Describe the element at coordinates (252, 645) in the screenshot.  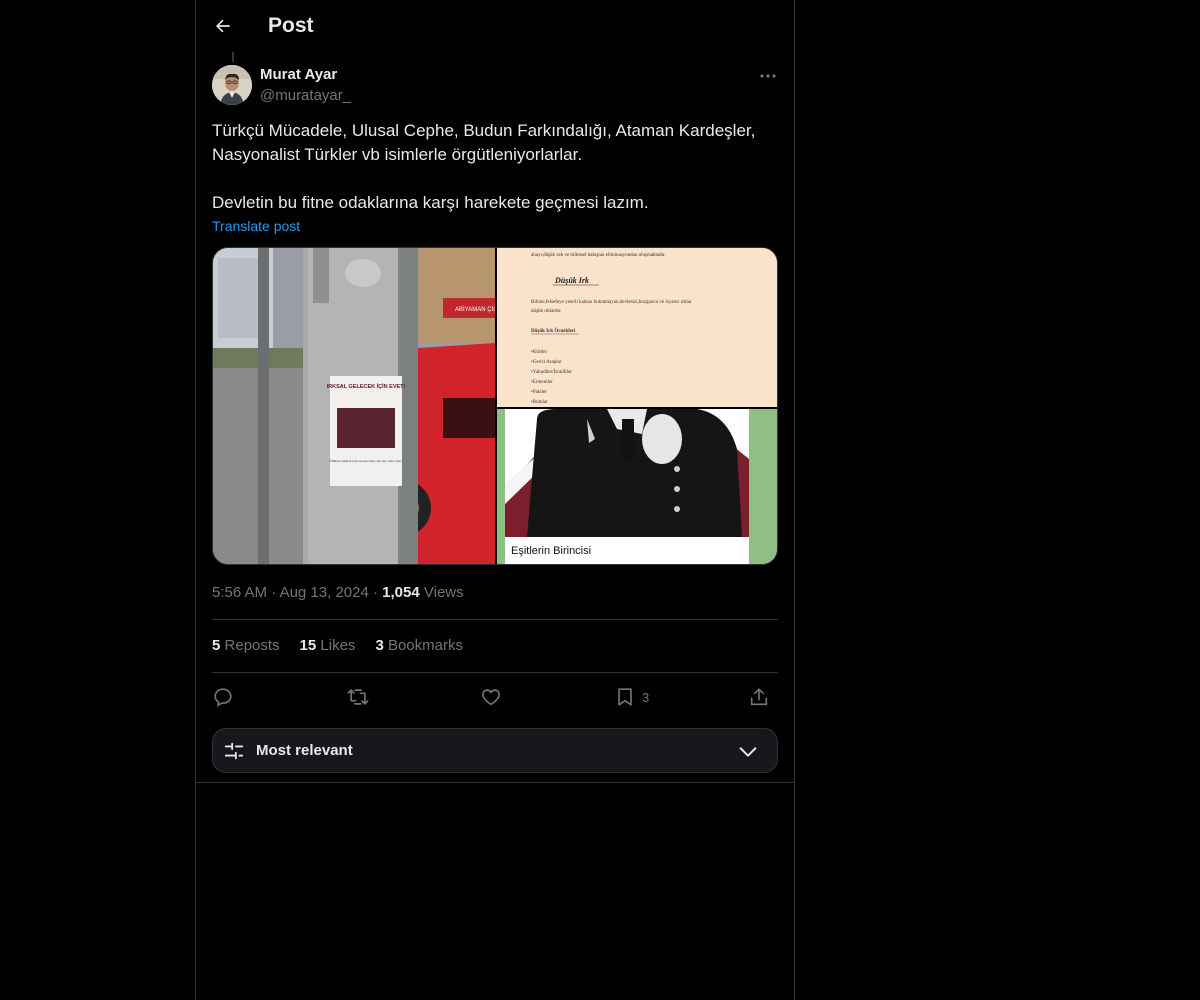
I see `reposts-label: Reposts` at that location.